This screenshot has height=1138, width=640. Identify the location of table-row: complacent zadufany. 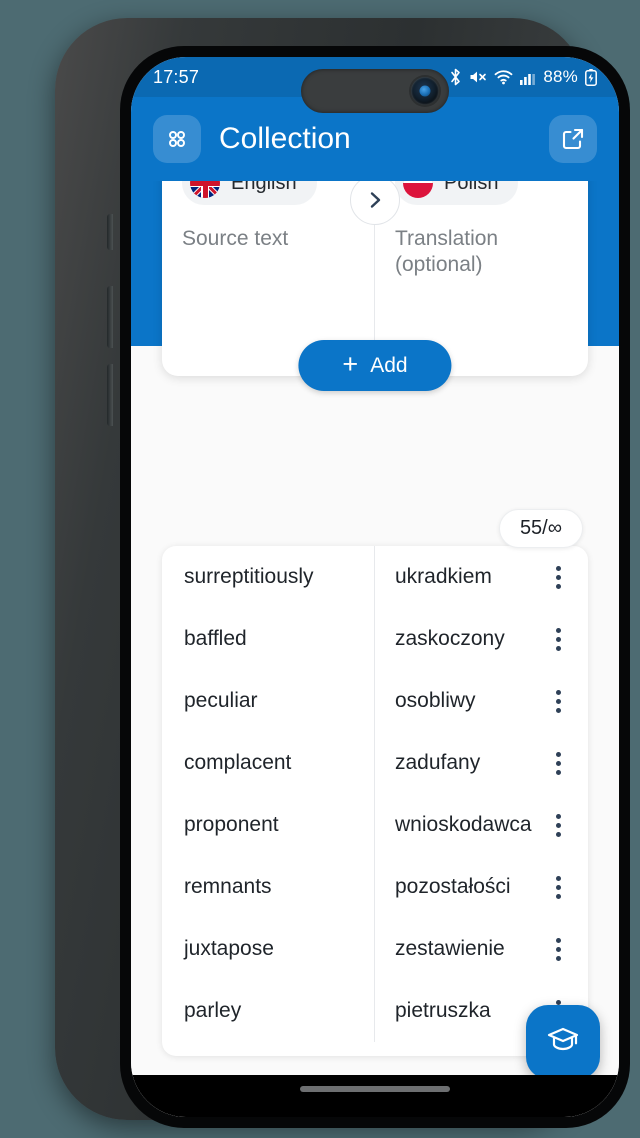
(375, 763).